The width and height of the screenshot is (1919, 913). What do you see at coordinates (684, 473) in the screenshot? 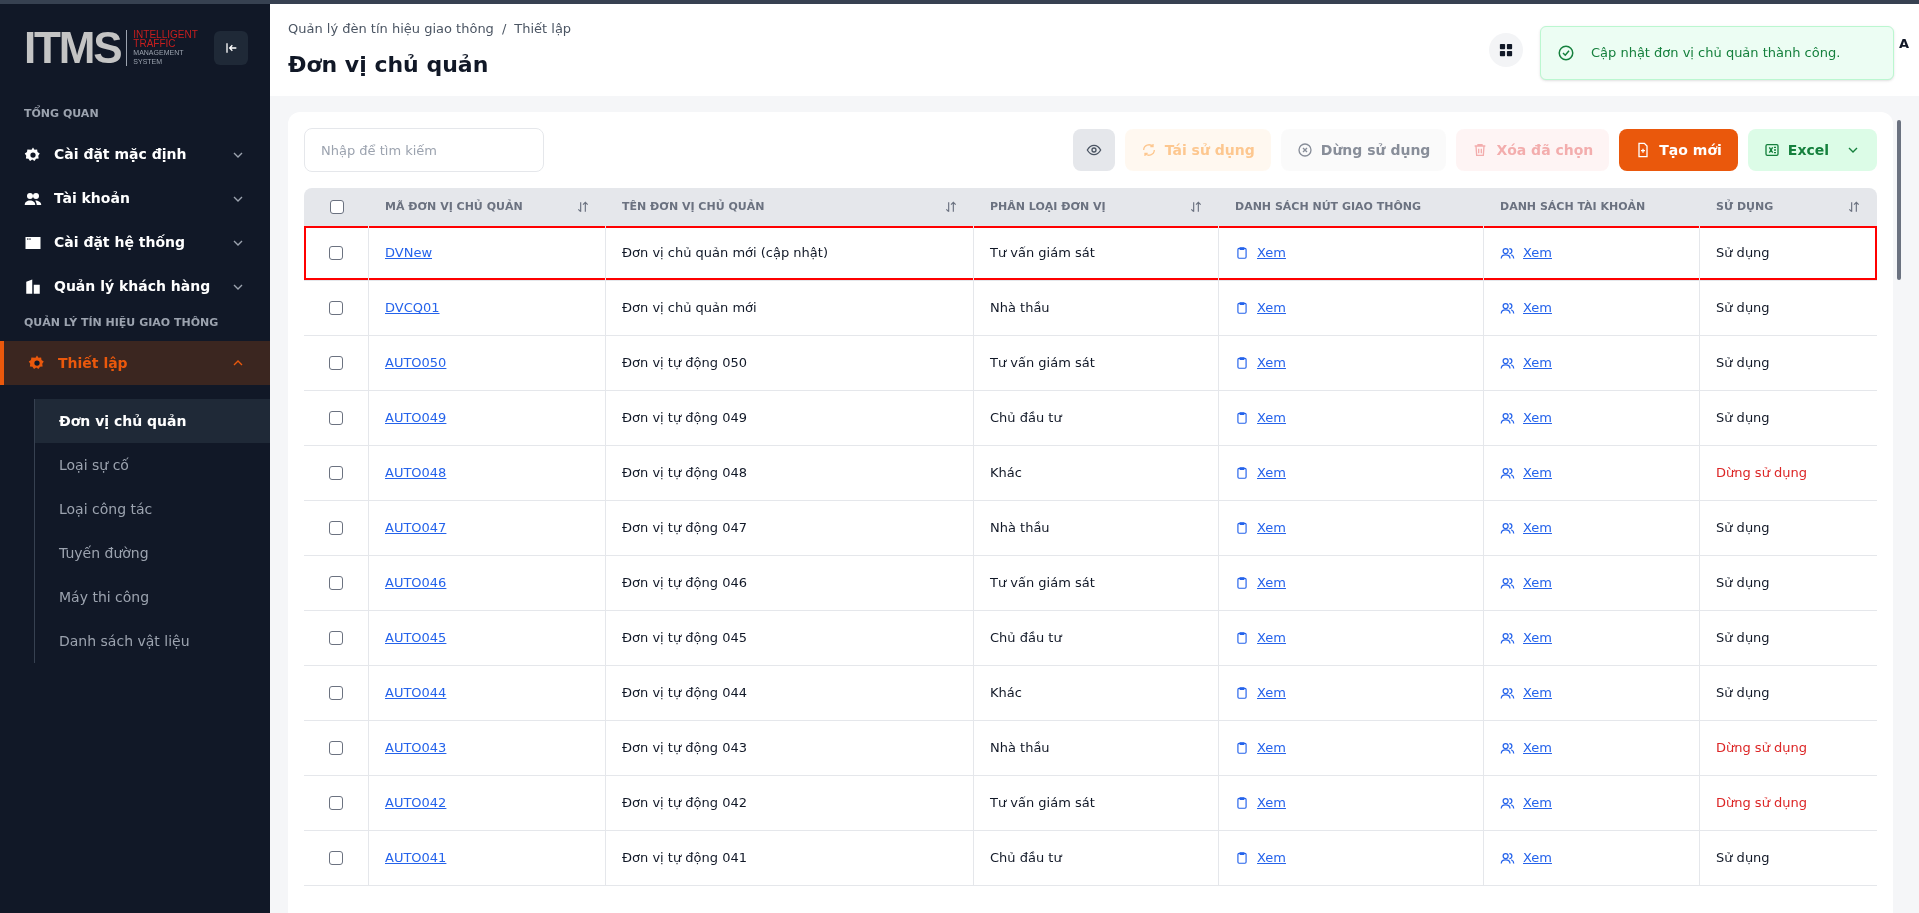
I see `table-cell-text: Đơn vị tự động 048` at bounding box center [684, 473].